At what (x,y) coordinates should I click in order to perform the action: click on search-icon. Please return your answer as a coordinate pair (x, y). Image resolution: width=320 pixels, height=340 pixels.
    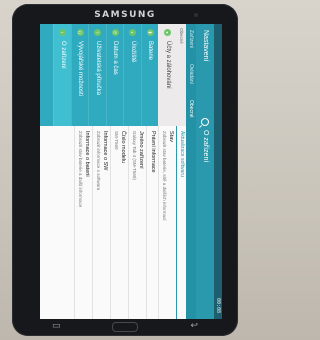
    Looking at the image, I should click on (205, 122).